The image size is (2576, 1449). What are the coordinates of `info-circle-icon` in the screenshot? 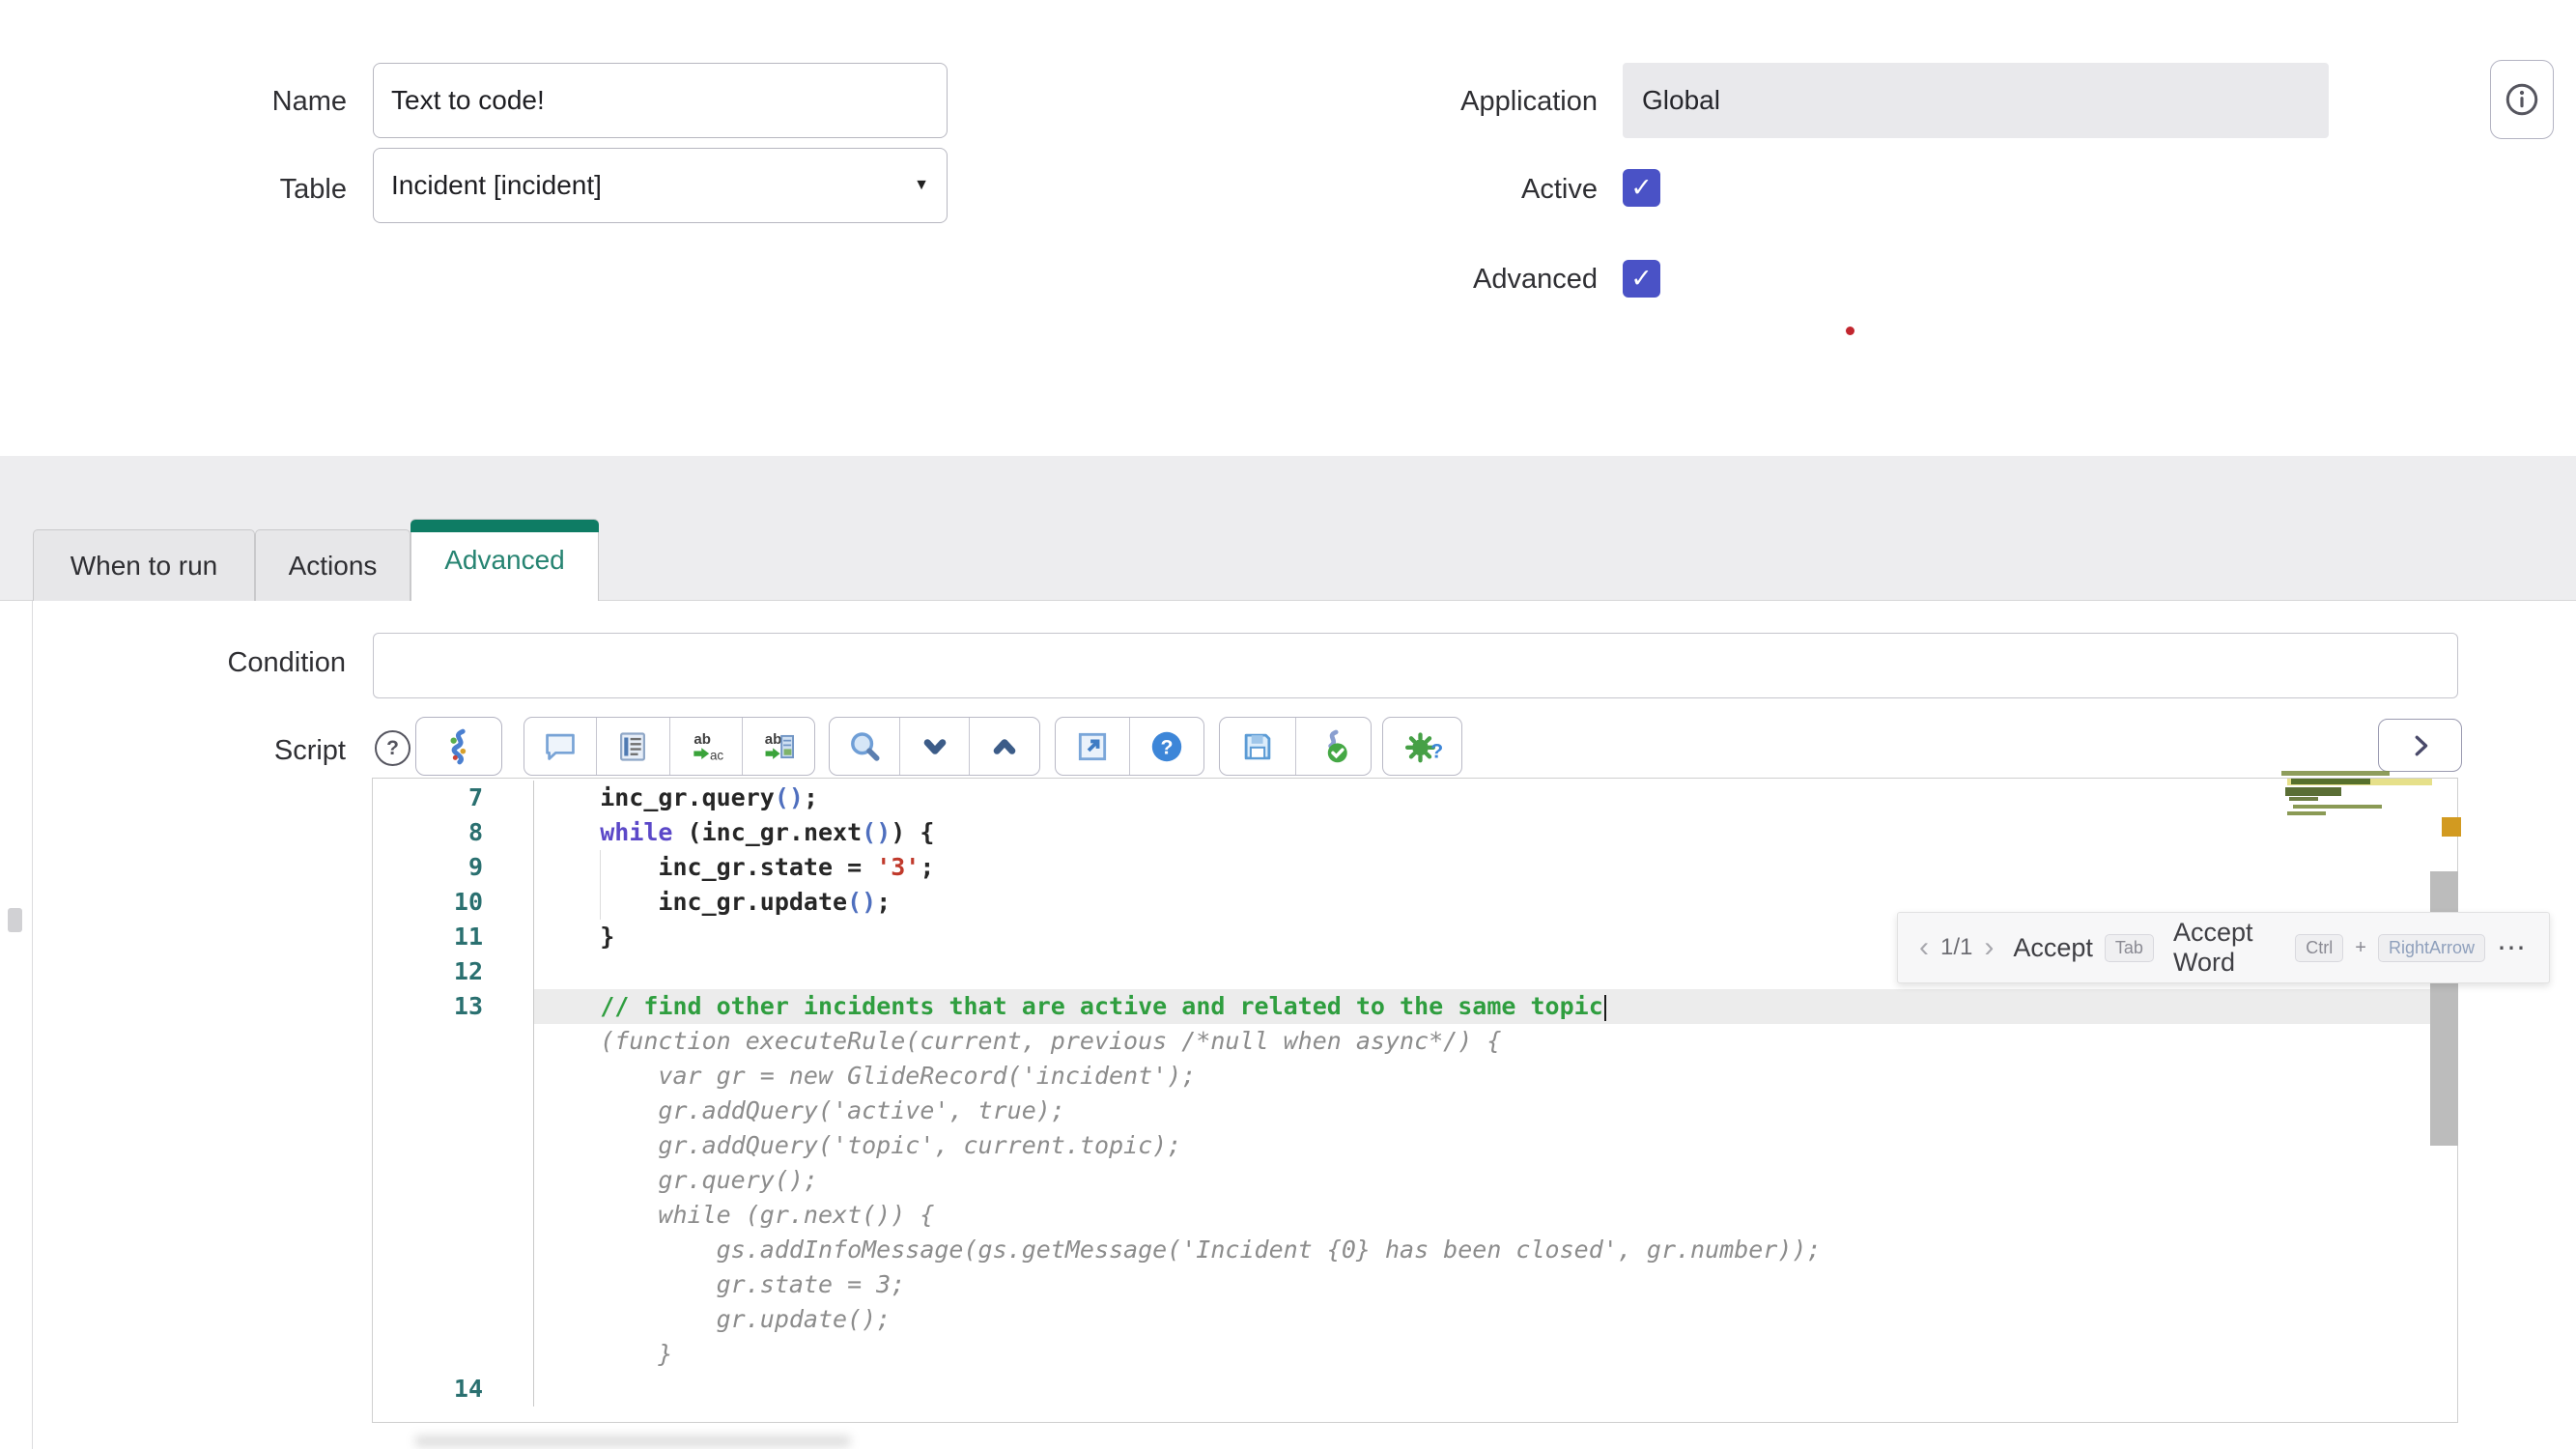 It's located at (2521, 99).